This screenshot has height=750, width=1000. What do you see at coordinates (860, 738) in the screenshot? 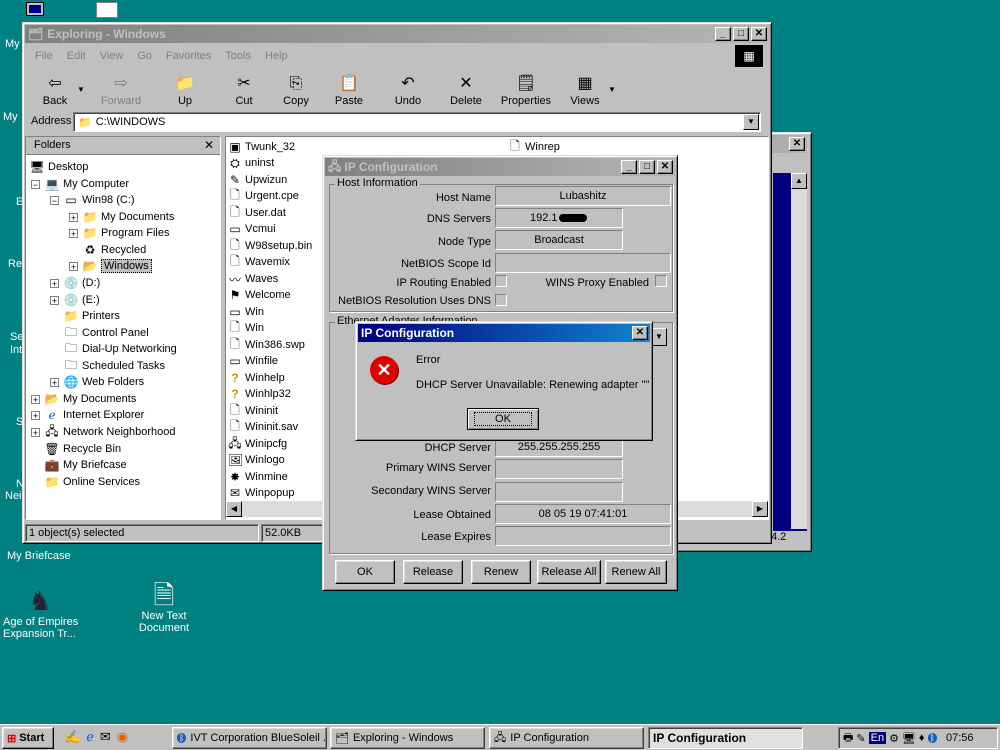
I see `tray-icon: ✎` at bounding box center [860, 738].